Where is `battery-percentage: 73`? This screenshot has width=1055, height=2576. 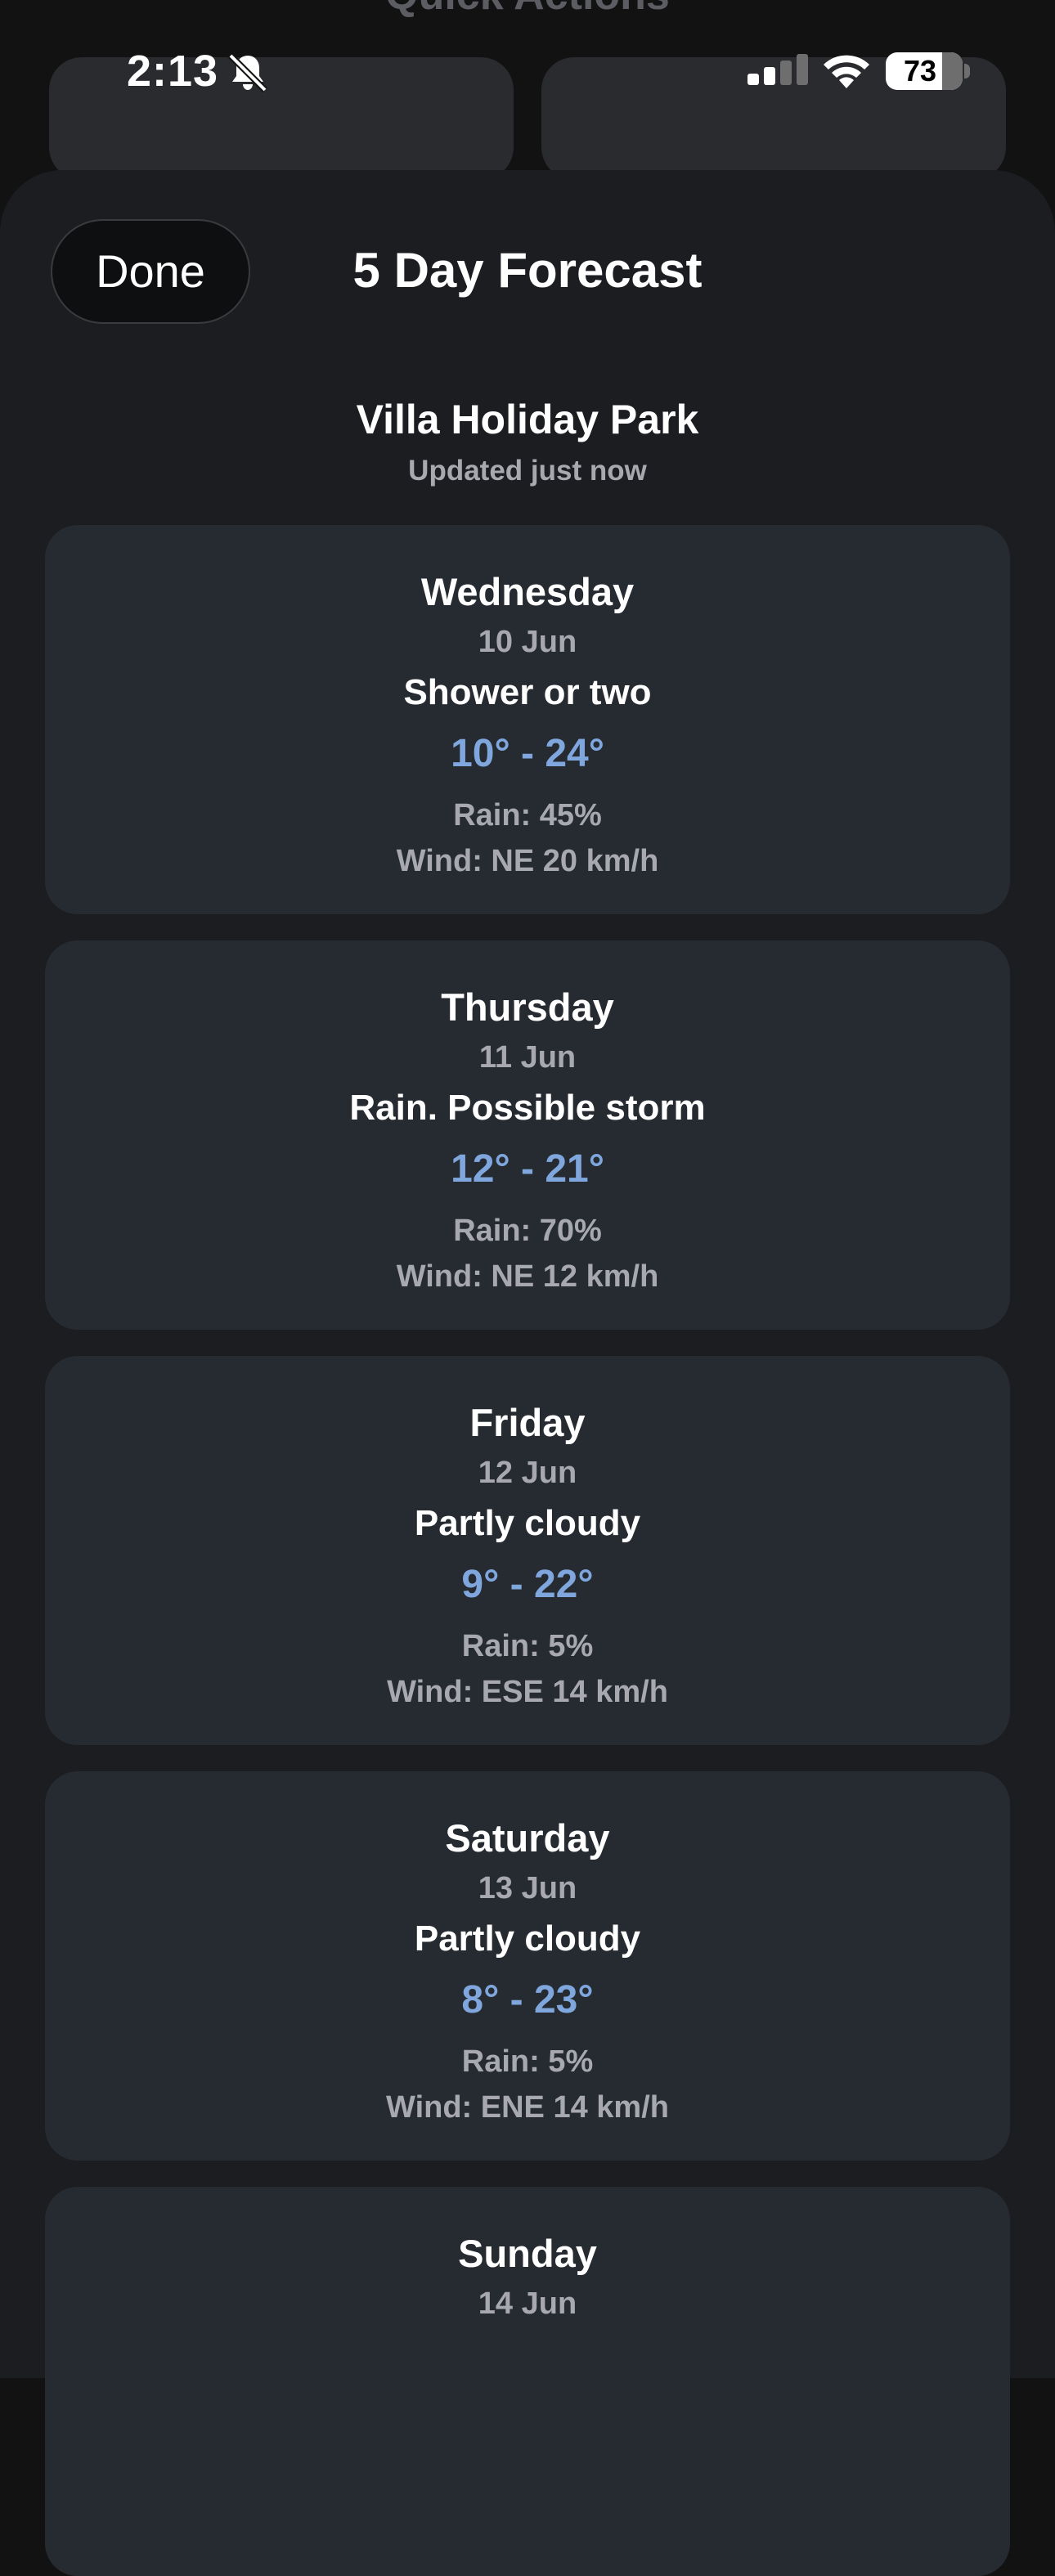
battery-percentage: 73 is located at coordinates (920, 71).